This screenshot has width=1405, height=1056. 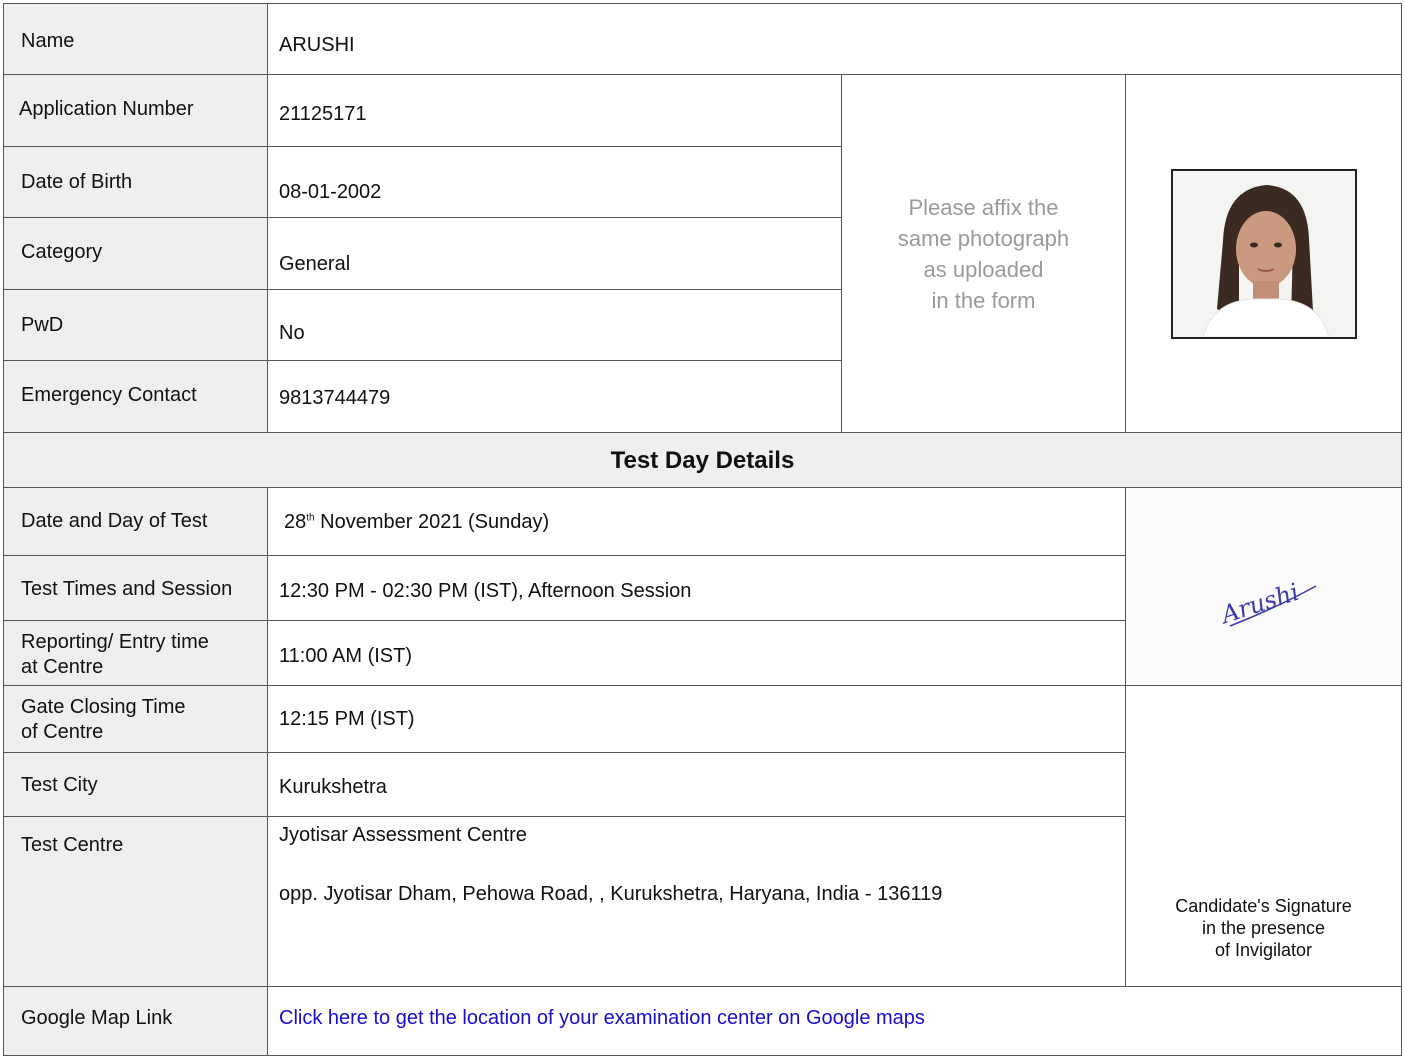 I want to click on dob-value: 08-01-2002, so click(x=330, y=192).